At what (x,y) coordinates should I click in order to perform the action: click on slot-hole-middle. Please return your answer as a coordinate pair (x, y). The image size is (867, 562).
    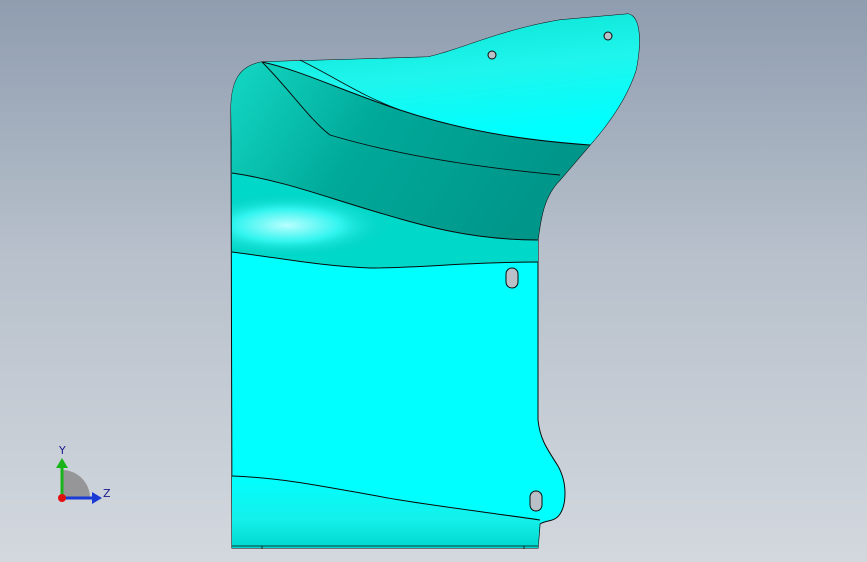
    Looking at the image, I should click on (512, 278).